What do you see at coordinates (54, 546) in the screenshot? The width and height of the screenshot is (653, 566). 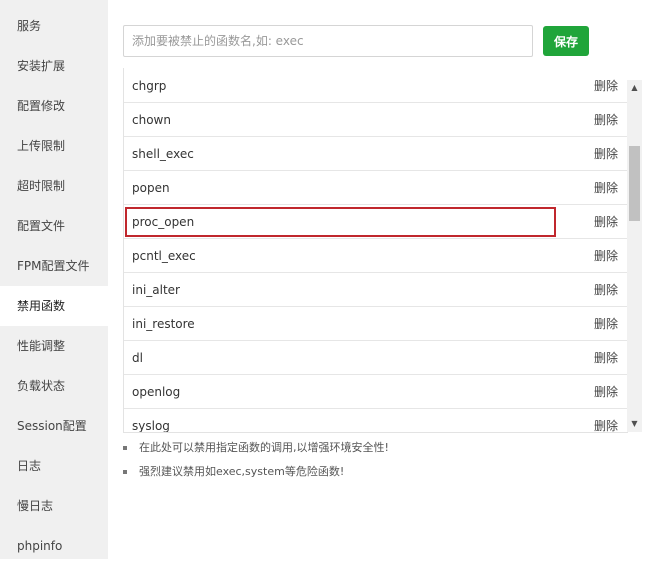 I see `sidebar-item: phpinfo` at bounding box center [54, 546].